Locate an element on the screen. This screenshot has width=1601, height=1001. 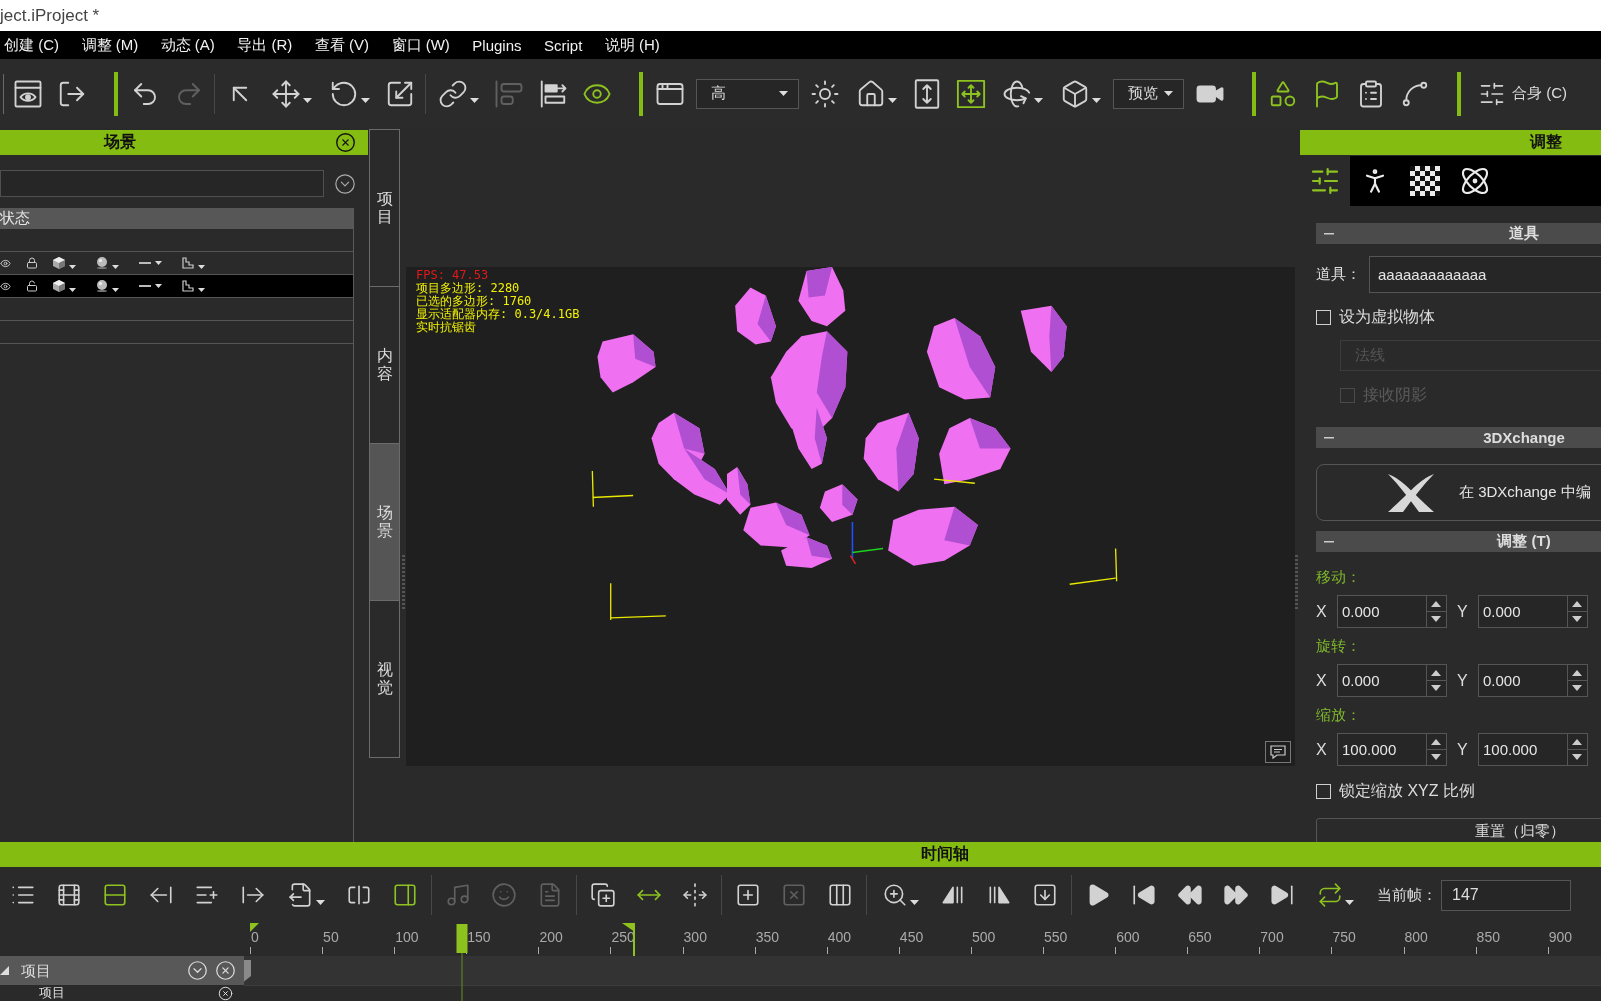
menu-item: 导出 (R) is located at coordinates (265, 45).